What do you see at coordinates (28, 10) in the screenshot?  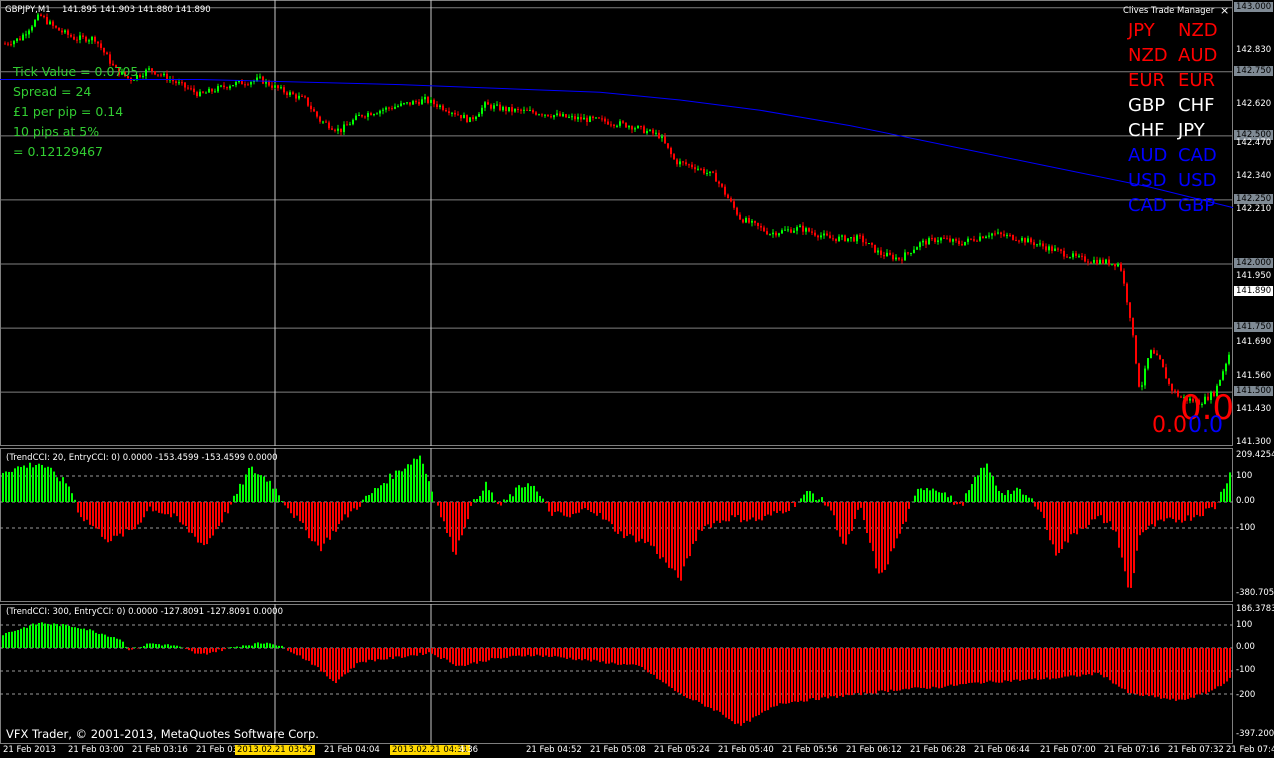 I see `chart-symbol: GBPJPY,M1` at bounding box center [28, 10].